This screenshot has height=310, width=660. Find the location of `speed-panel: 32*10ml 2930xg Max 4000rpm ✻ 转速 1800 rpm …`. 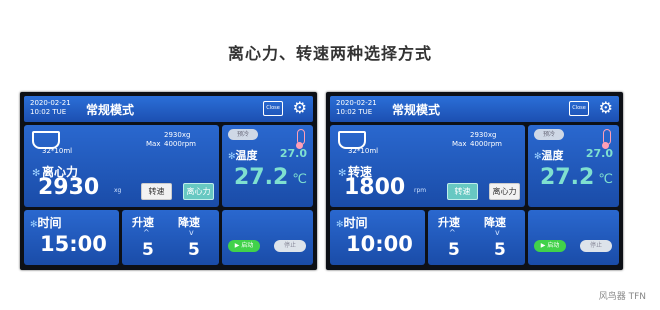

speed-panel: 32*10ml 2930xg Max 4000rpm ✻ 转速 1800 rpm … is located at coordinates (427, 166).